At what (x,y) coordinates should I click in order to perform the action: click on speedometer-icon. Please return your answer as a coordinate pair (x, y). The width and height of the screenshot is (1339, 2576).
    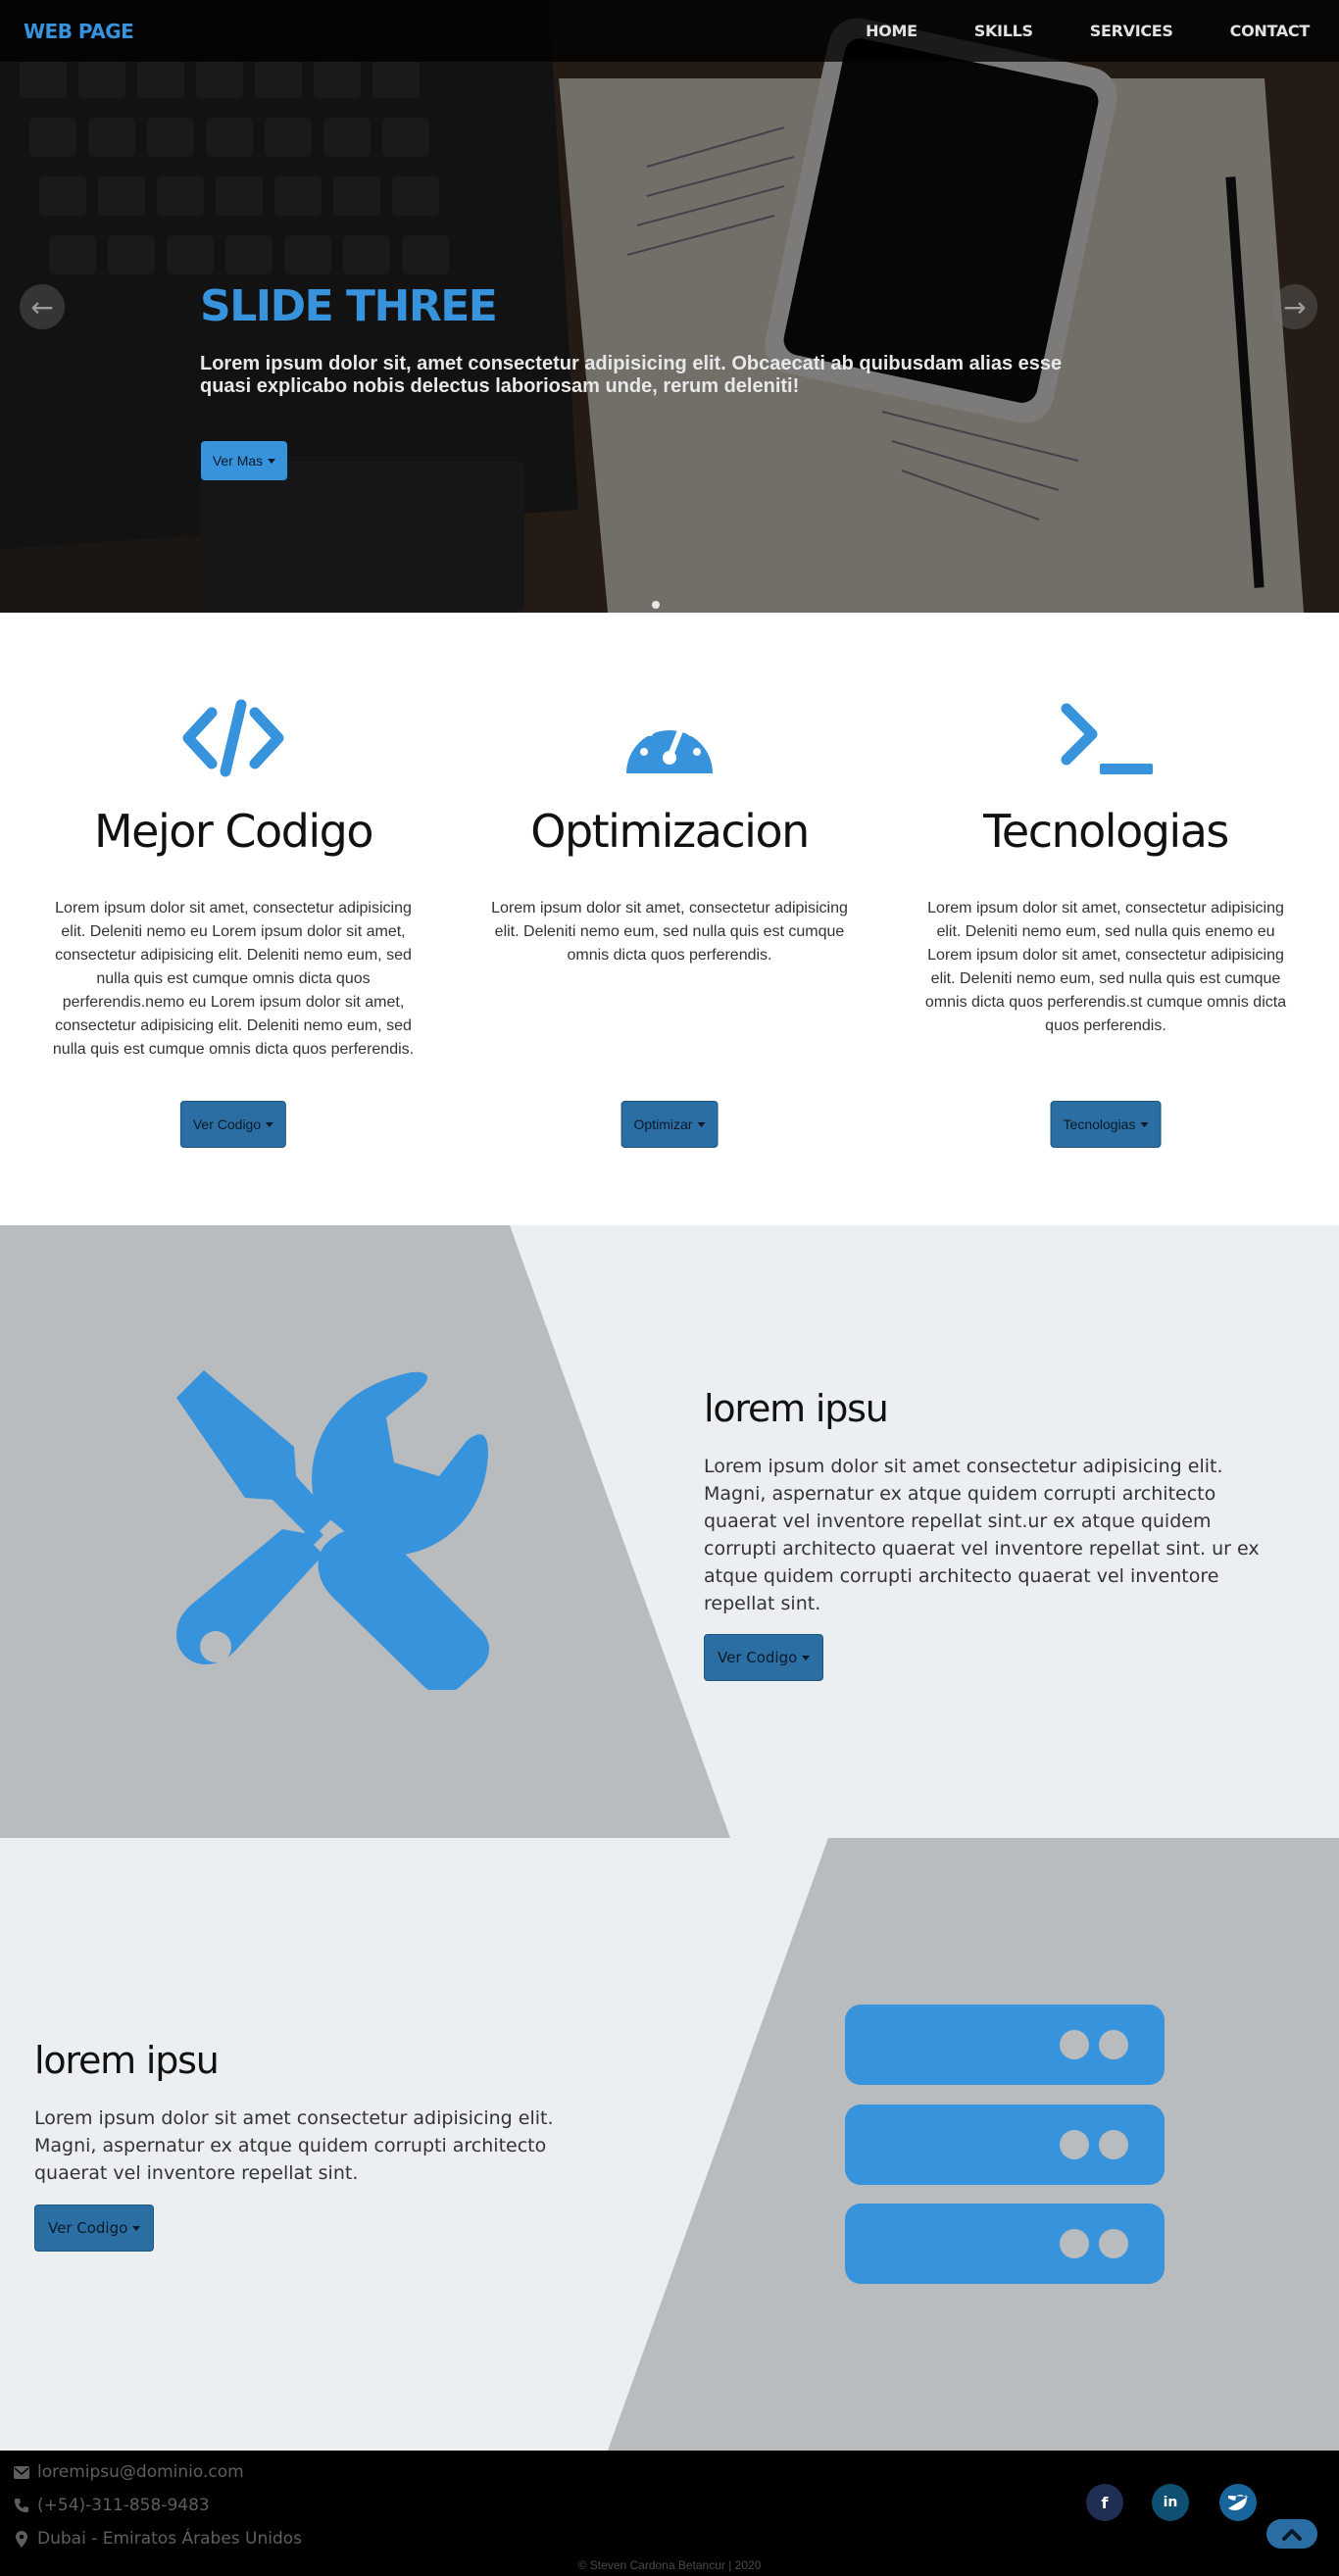
    Looking at the image, I should click on (669, 738).